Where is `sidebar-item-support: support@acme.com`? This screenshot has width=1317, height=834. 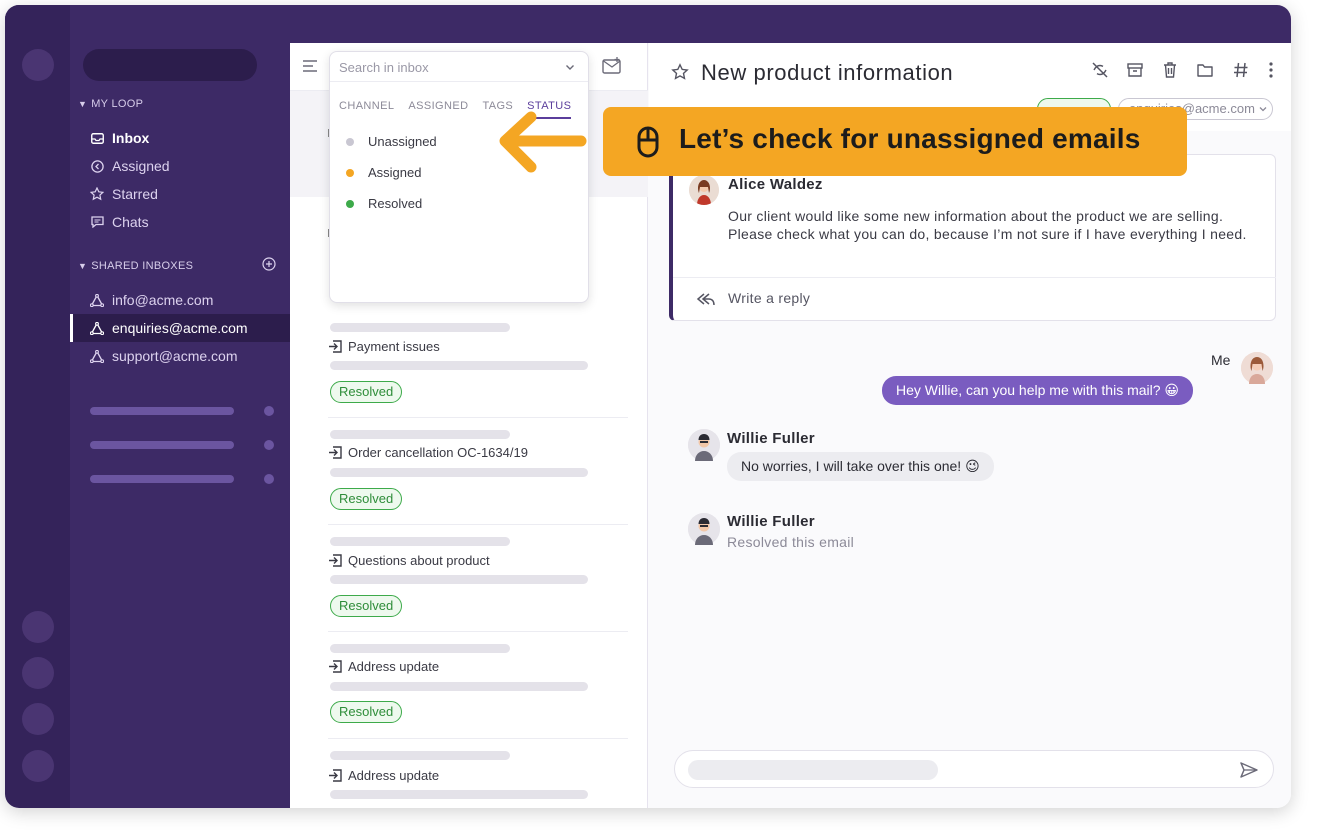 sidebar-item-support: support@acme.com is located at coordinates (163, 356).